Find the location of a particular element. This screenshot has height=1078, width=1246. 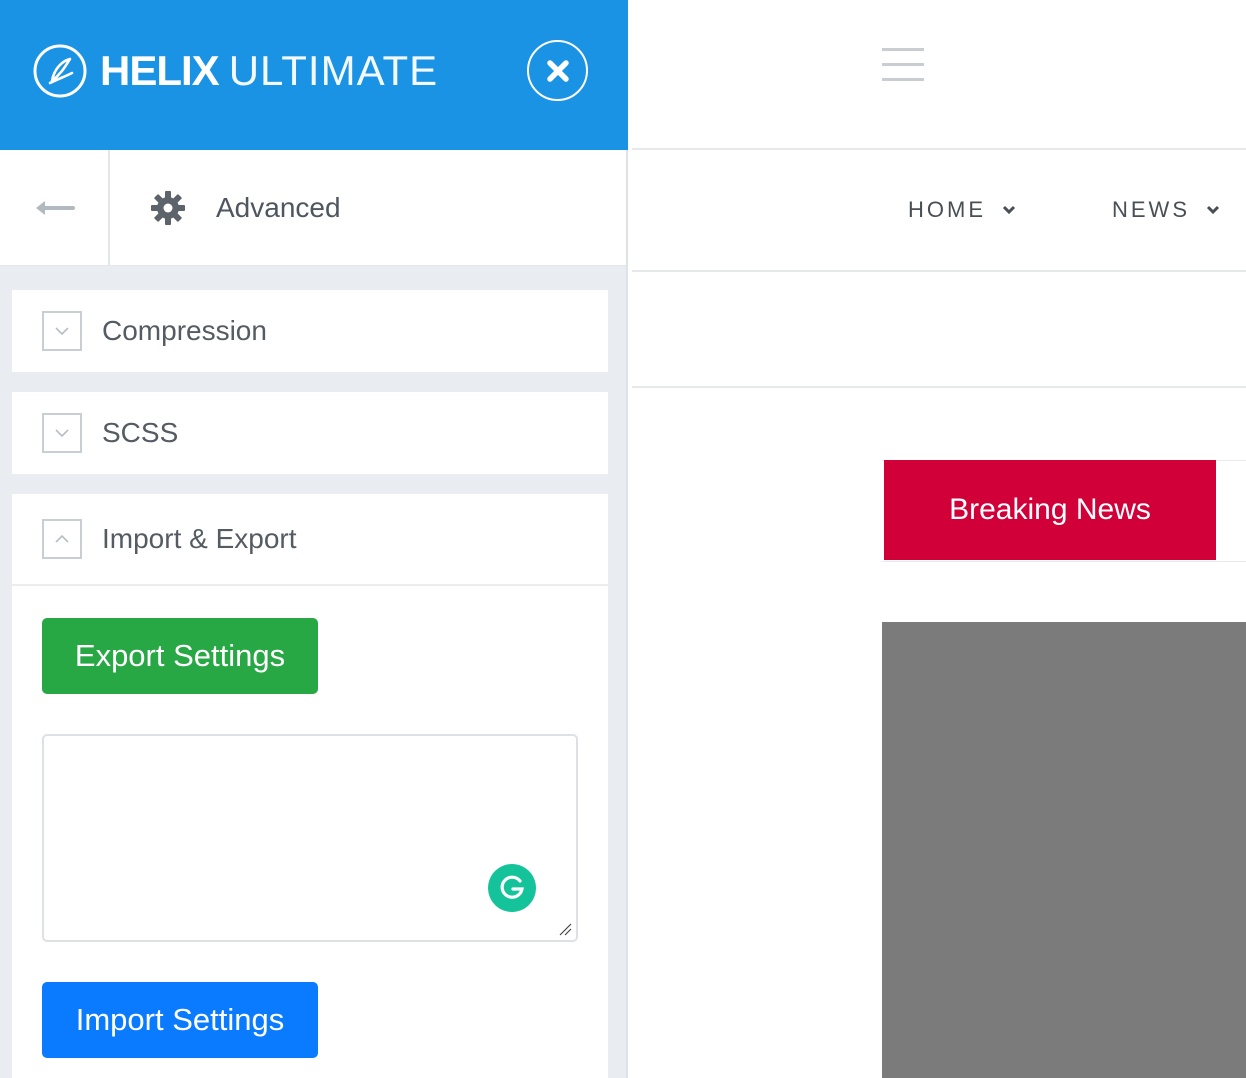

media-placeholder is located at coordinates (1064, 850).